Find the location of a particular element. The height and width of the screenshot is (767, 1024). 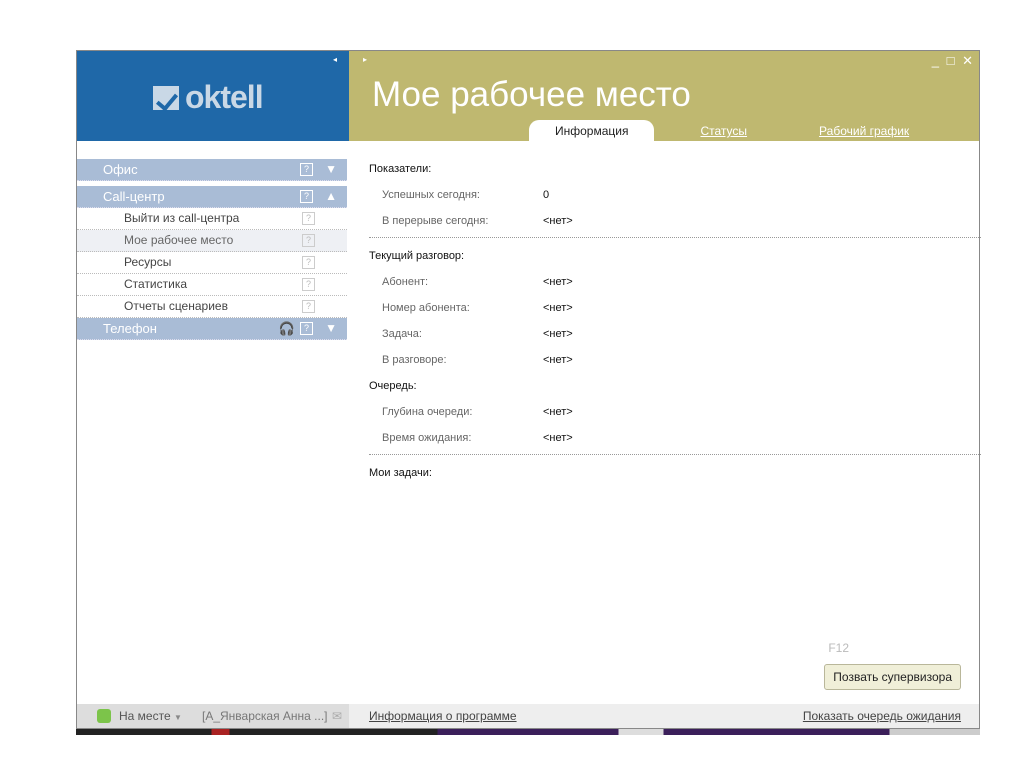

section-title: Очередь: is located at coordinates (393, 386).